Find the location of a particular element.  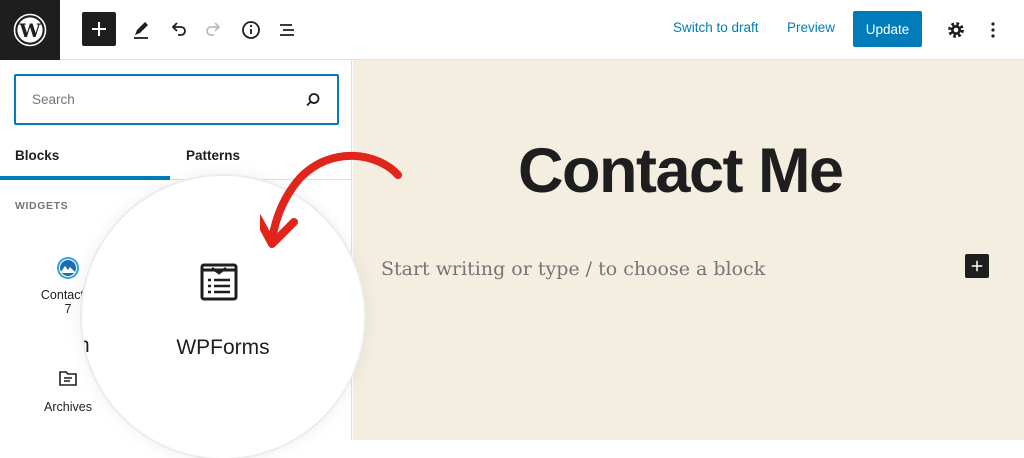

wordpress-logo-button: W is located at coordinates (30, 30).